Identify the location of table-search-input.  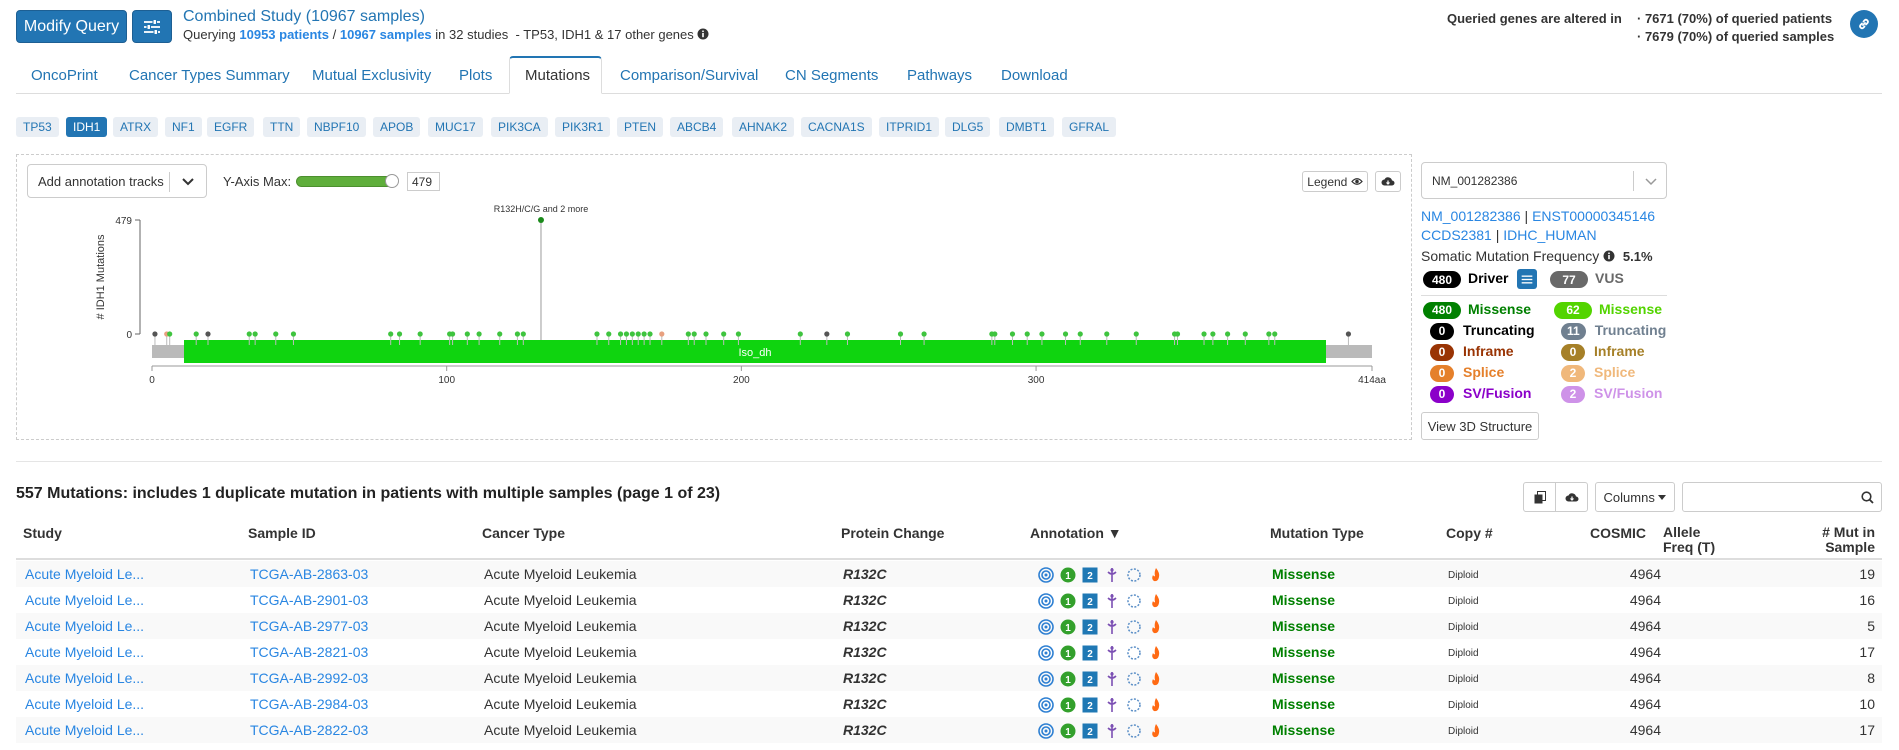
(1782, 497).